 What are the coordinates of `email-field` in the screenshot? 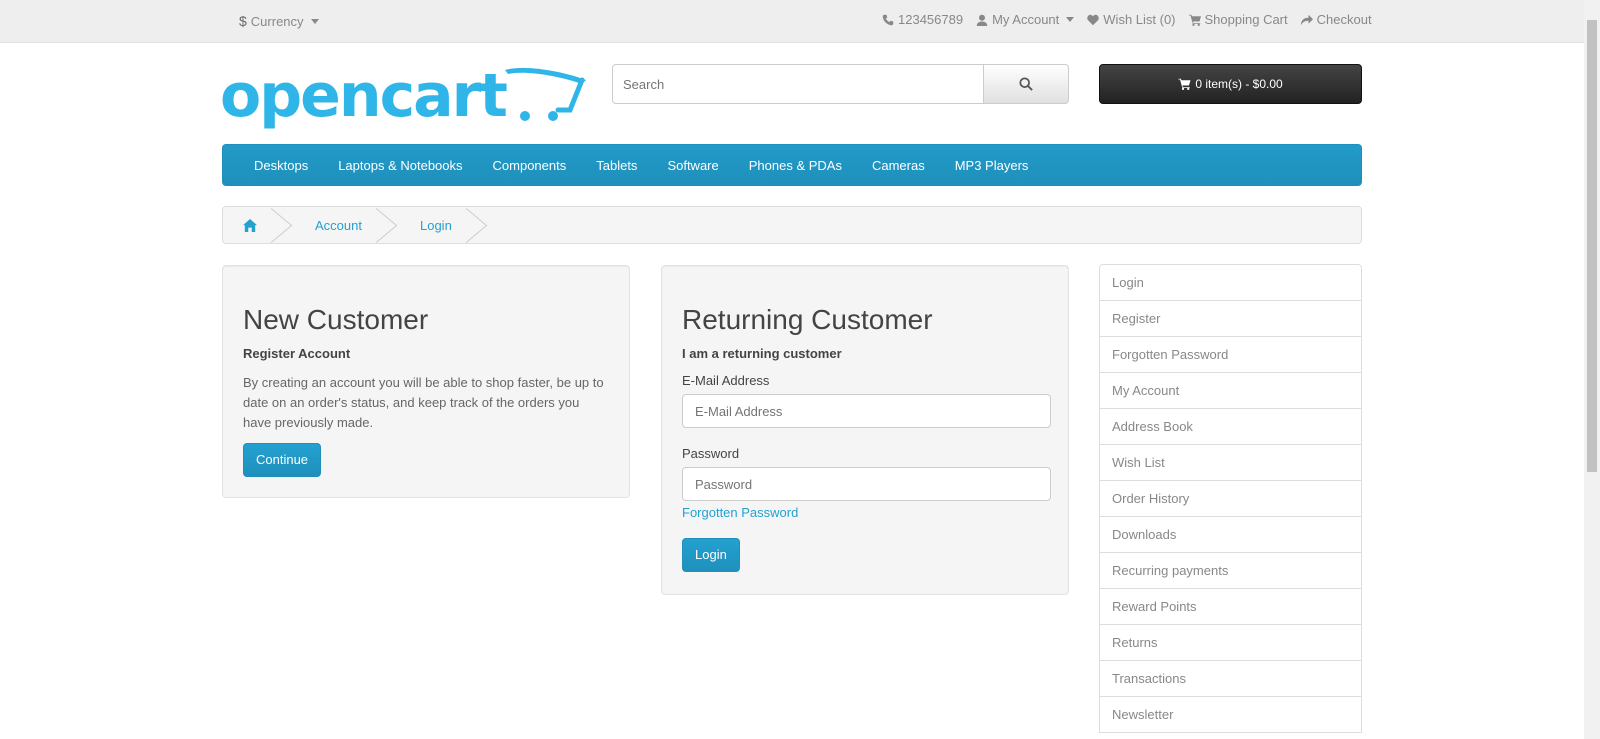 It's located at (866, 411).